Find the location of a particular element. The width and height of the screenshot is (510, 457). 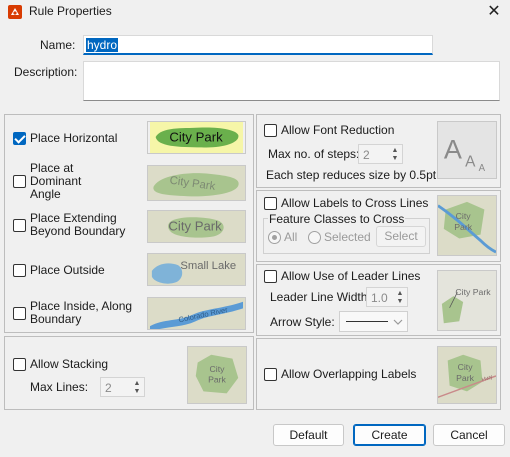

arrow-style-dropdown is located at coordinates (373, 321).